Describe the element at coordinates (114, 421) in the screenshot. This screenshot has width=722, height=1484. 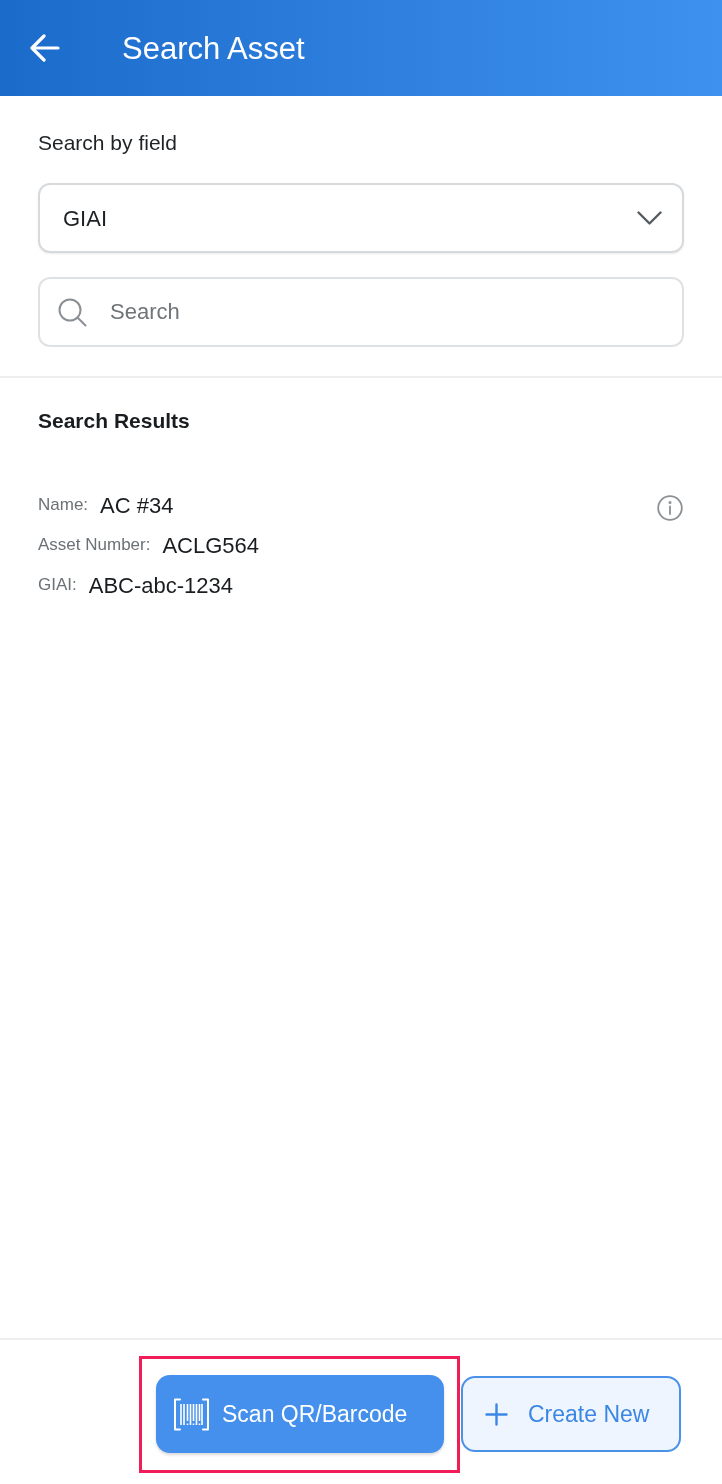
I see `results-heading: Search Results` at that location.